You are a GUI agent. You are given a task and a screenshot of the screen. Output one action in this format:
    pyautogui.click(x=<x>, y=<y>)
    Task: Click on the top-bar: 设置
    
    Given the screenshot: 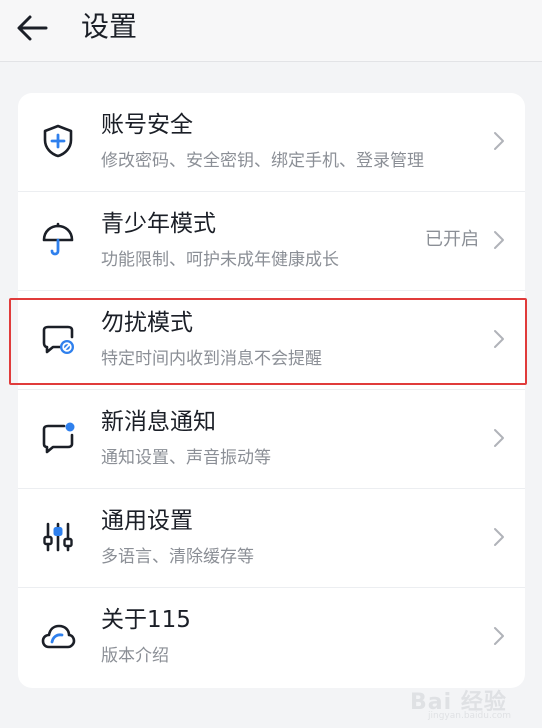 What is the action you would take?
    pyautogui.click(x=271, y=31)
    